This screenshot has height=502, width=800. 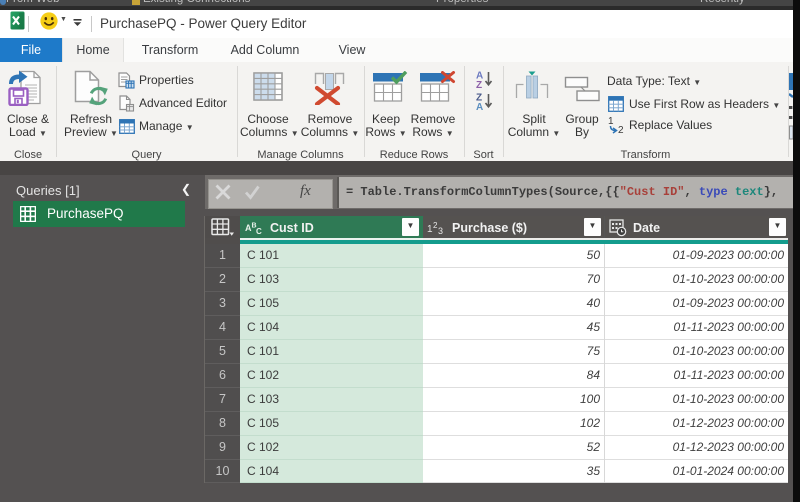 What do you see at coordinates (611, 121) in the screenshot?
I see `svg-text: 1` at bounding box center [611, 121].